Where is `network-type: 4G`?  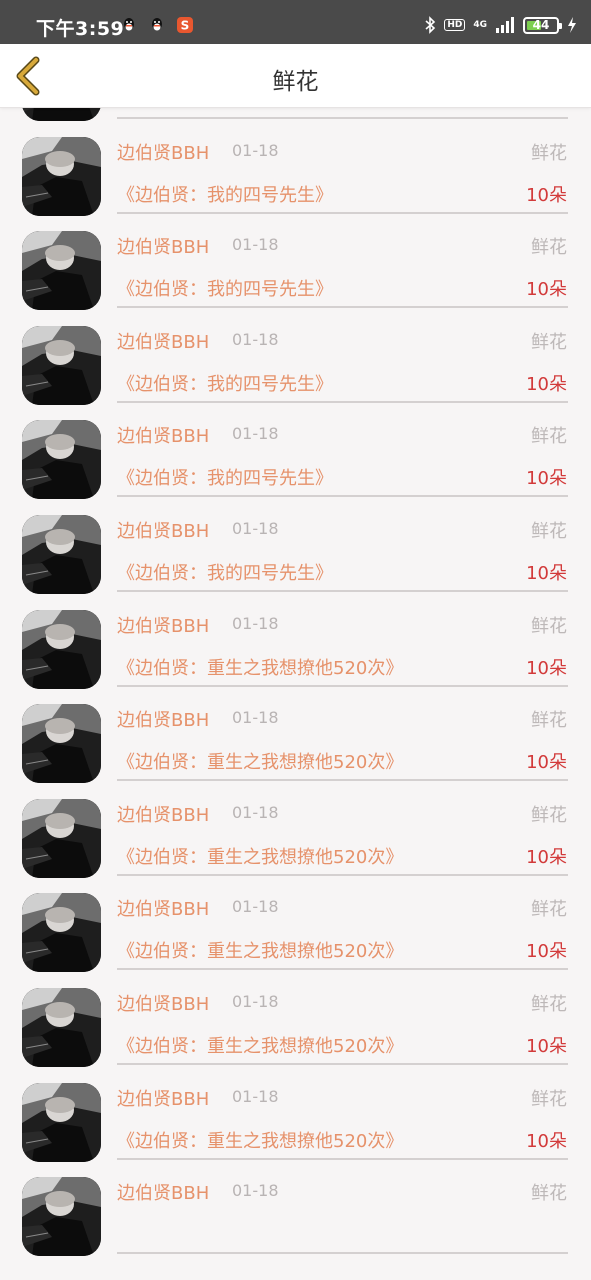
network-type: 4G is located at coordinates (480, 24).